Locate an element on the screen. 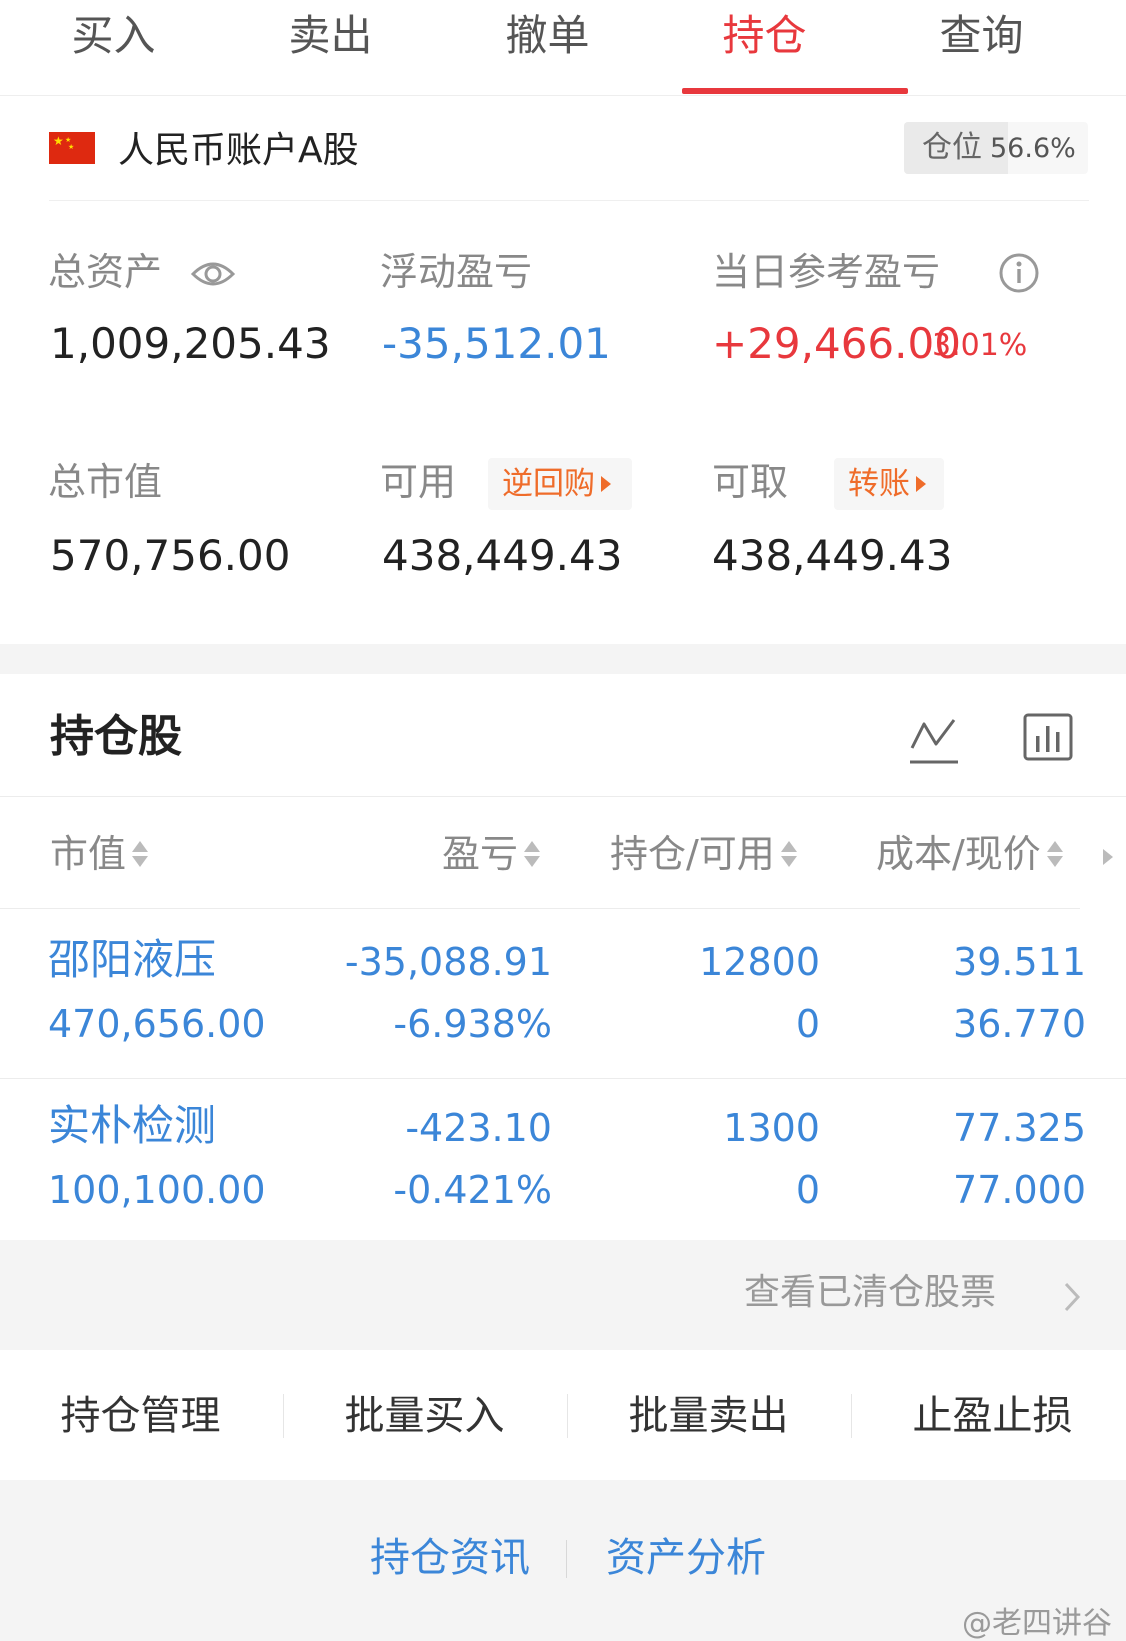 The height and width of the screenshot is (1641, 1126). total-assets-label: 总资产 is located at coordinates (105, 272).